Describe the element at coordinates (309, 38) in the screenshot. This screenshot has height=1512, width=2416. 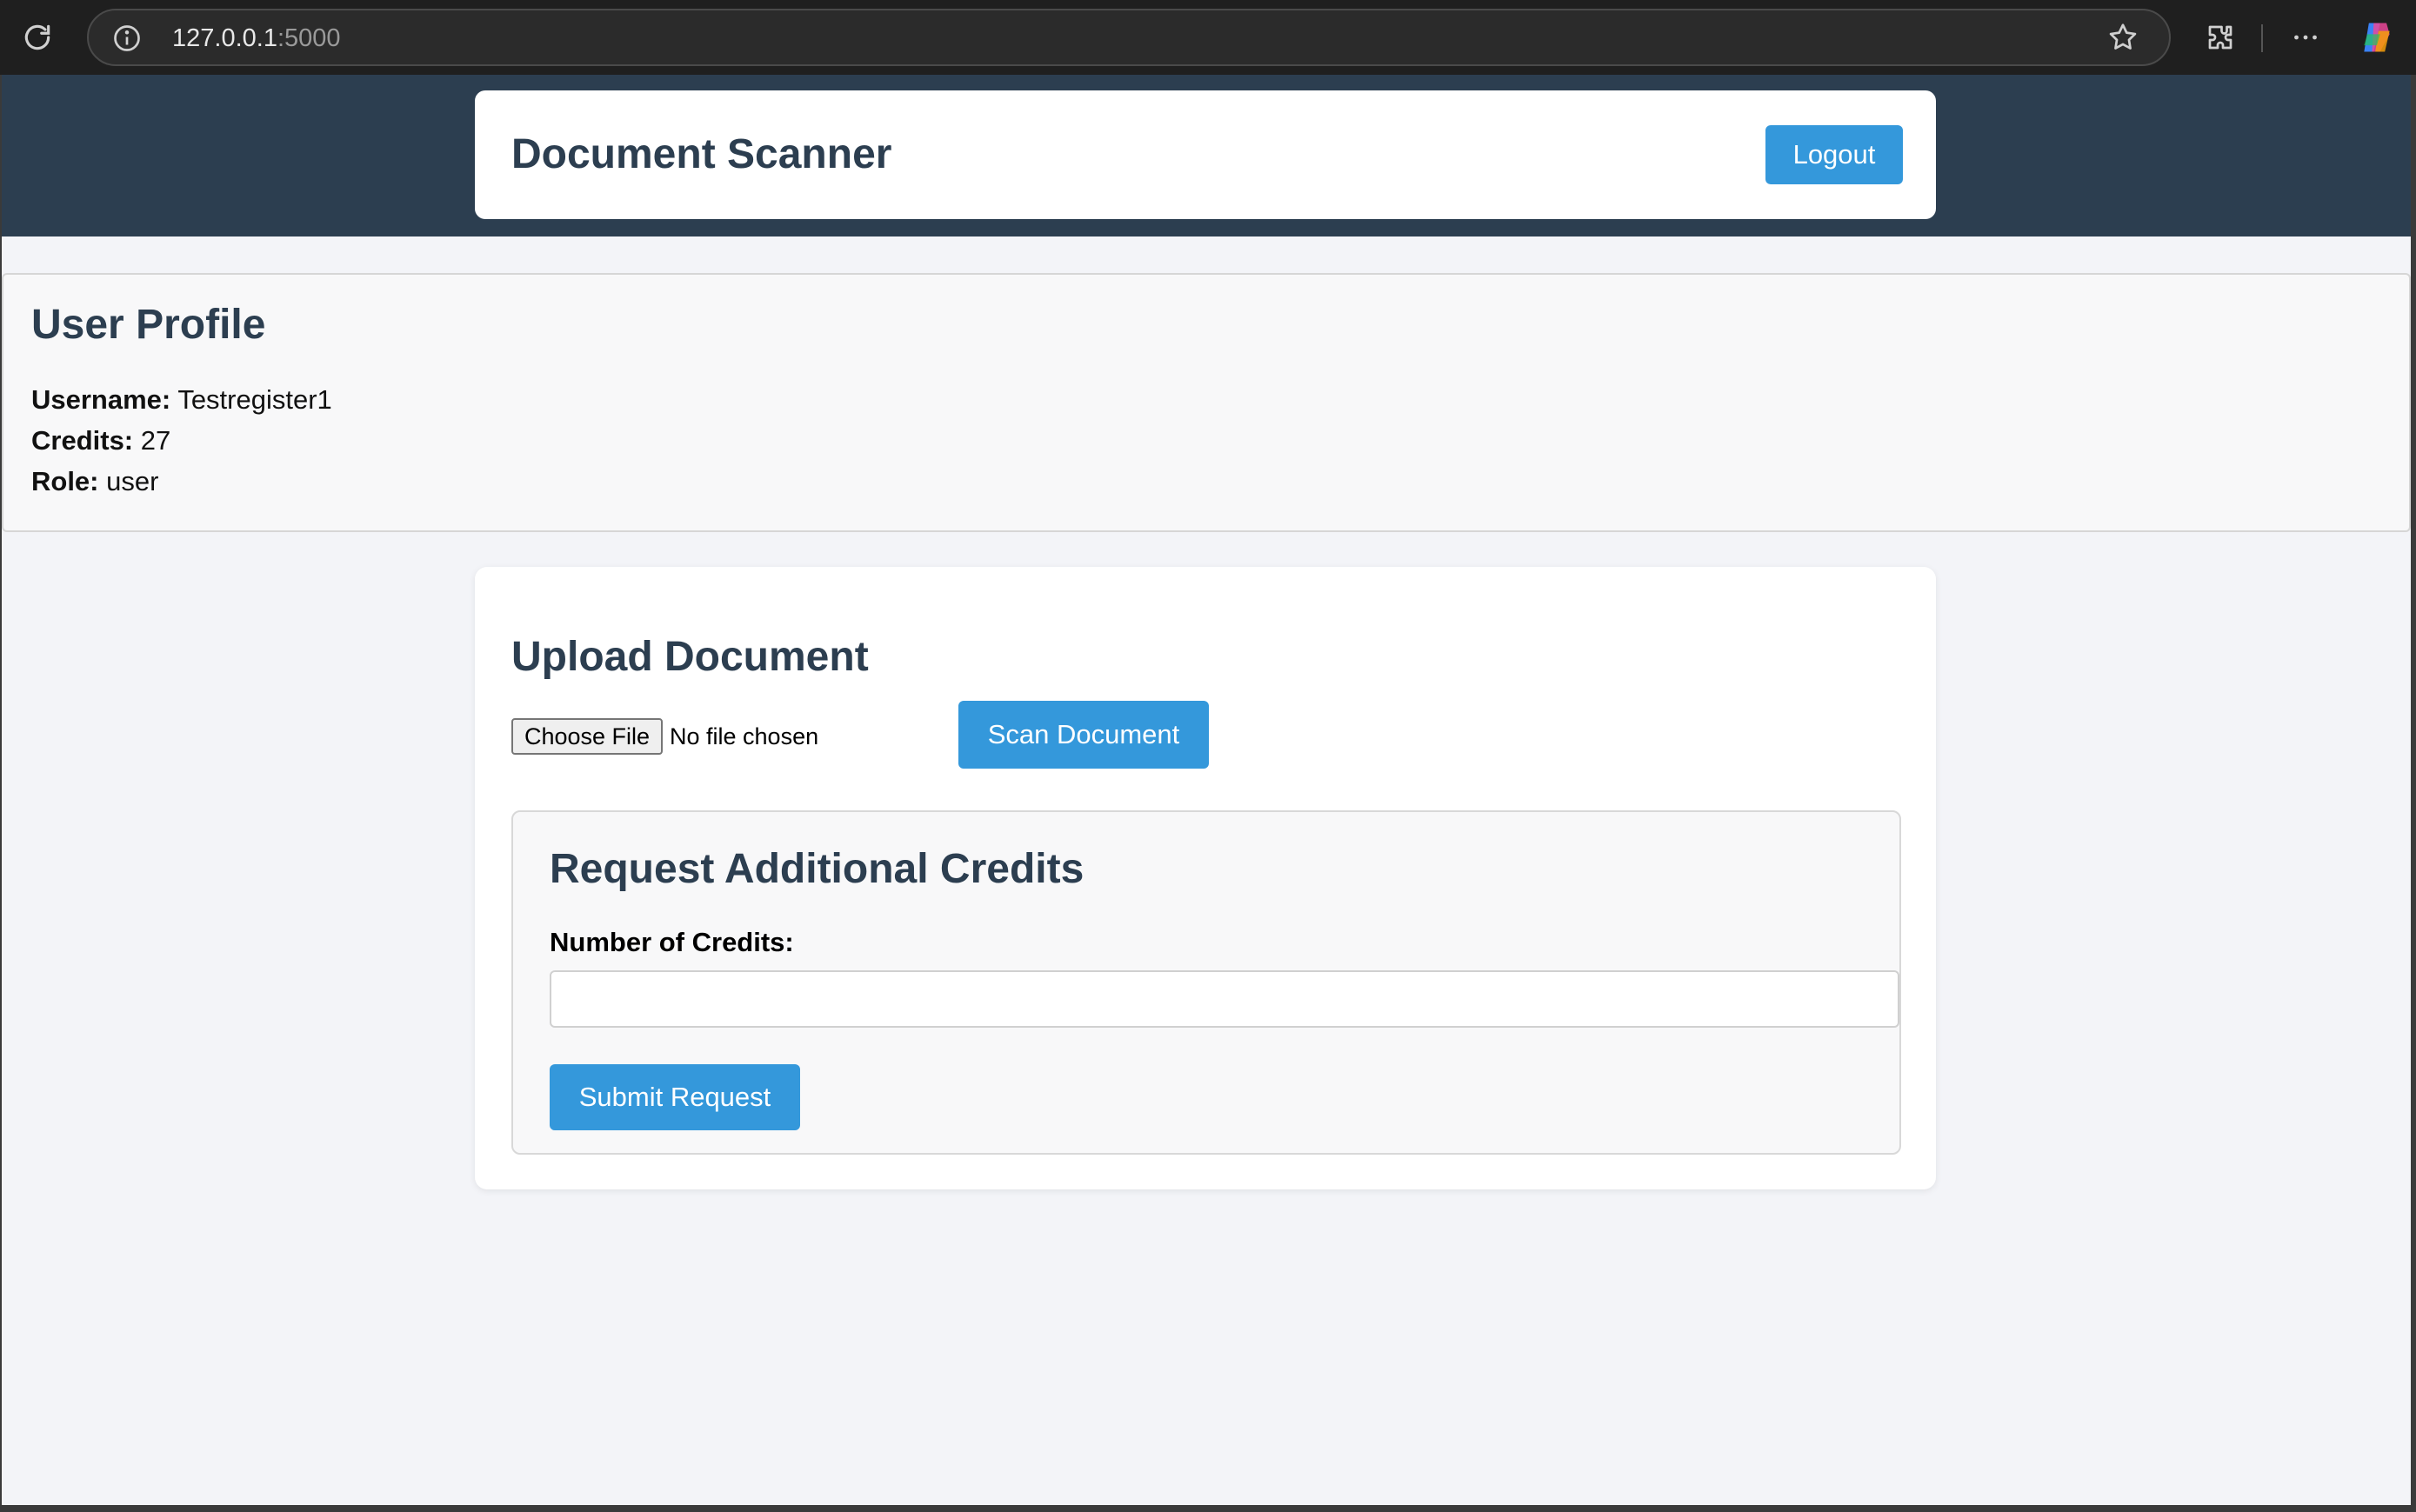
I see `url-port: :5000` at that location.